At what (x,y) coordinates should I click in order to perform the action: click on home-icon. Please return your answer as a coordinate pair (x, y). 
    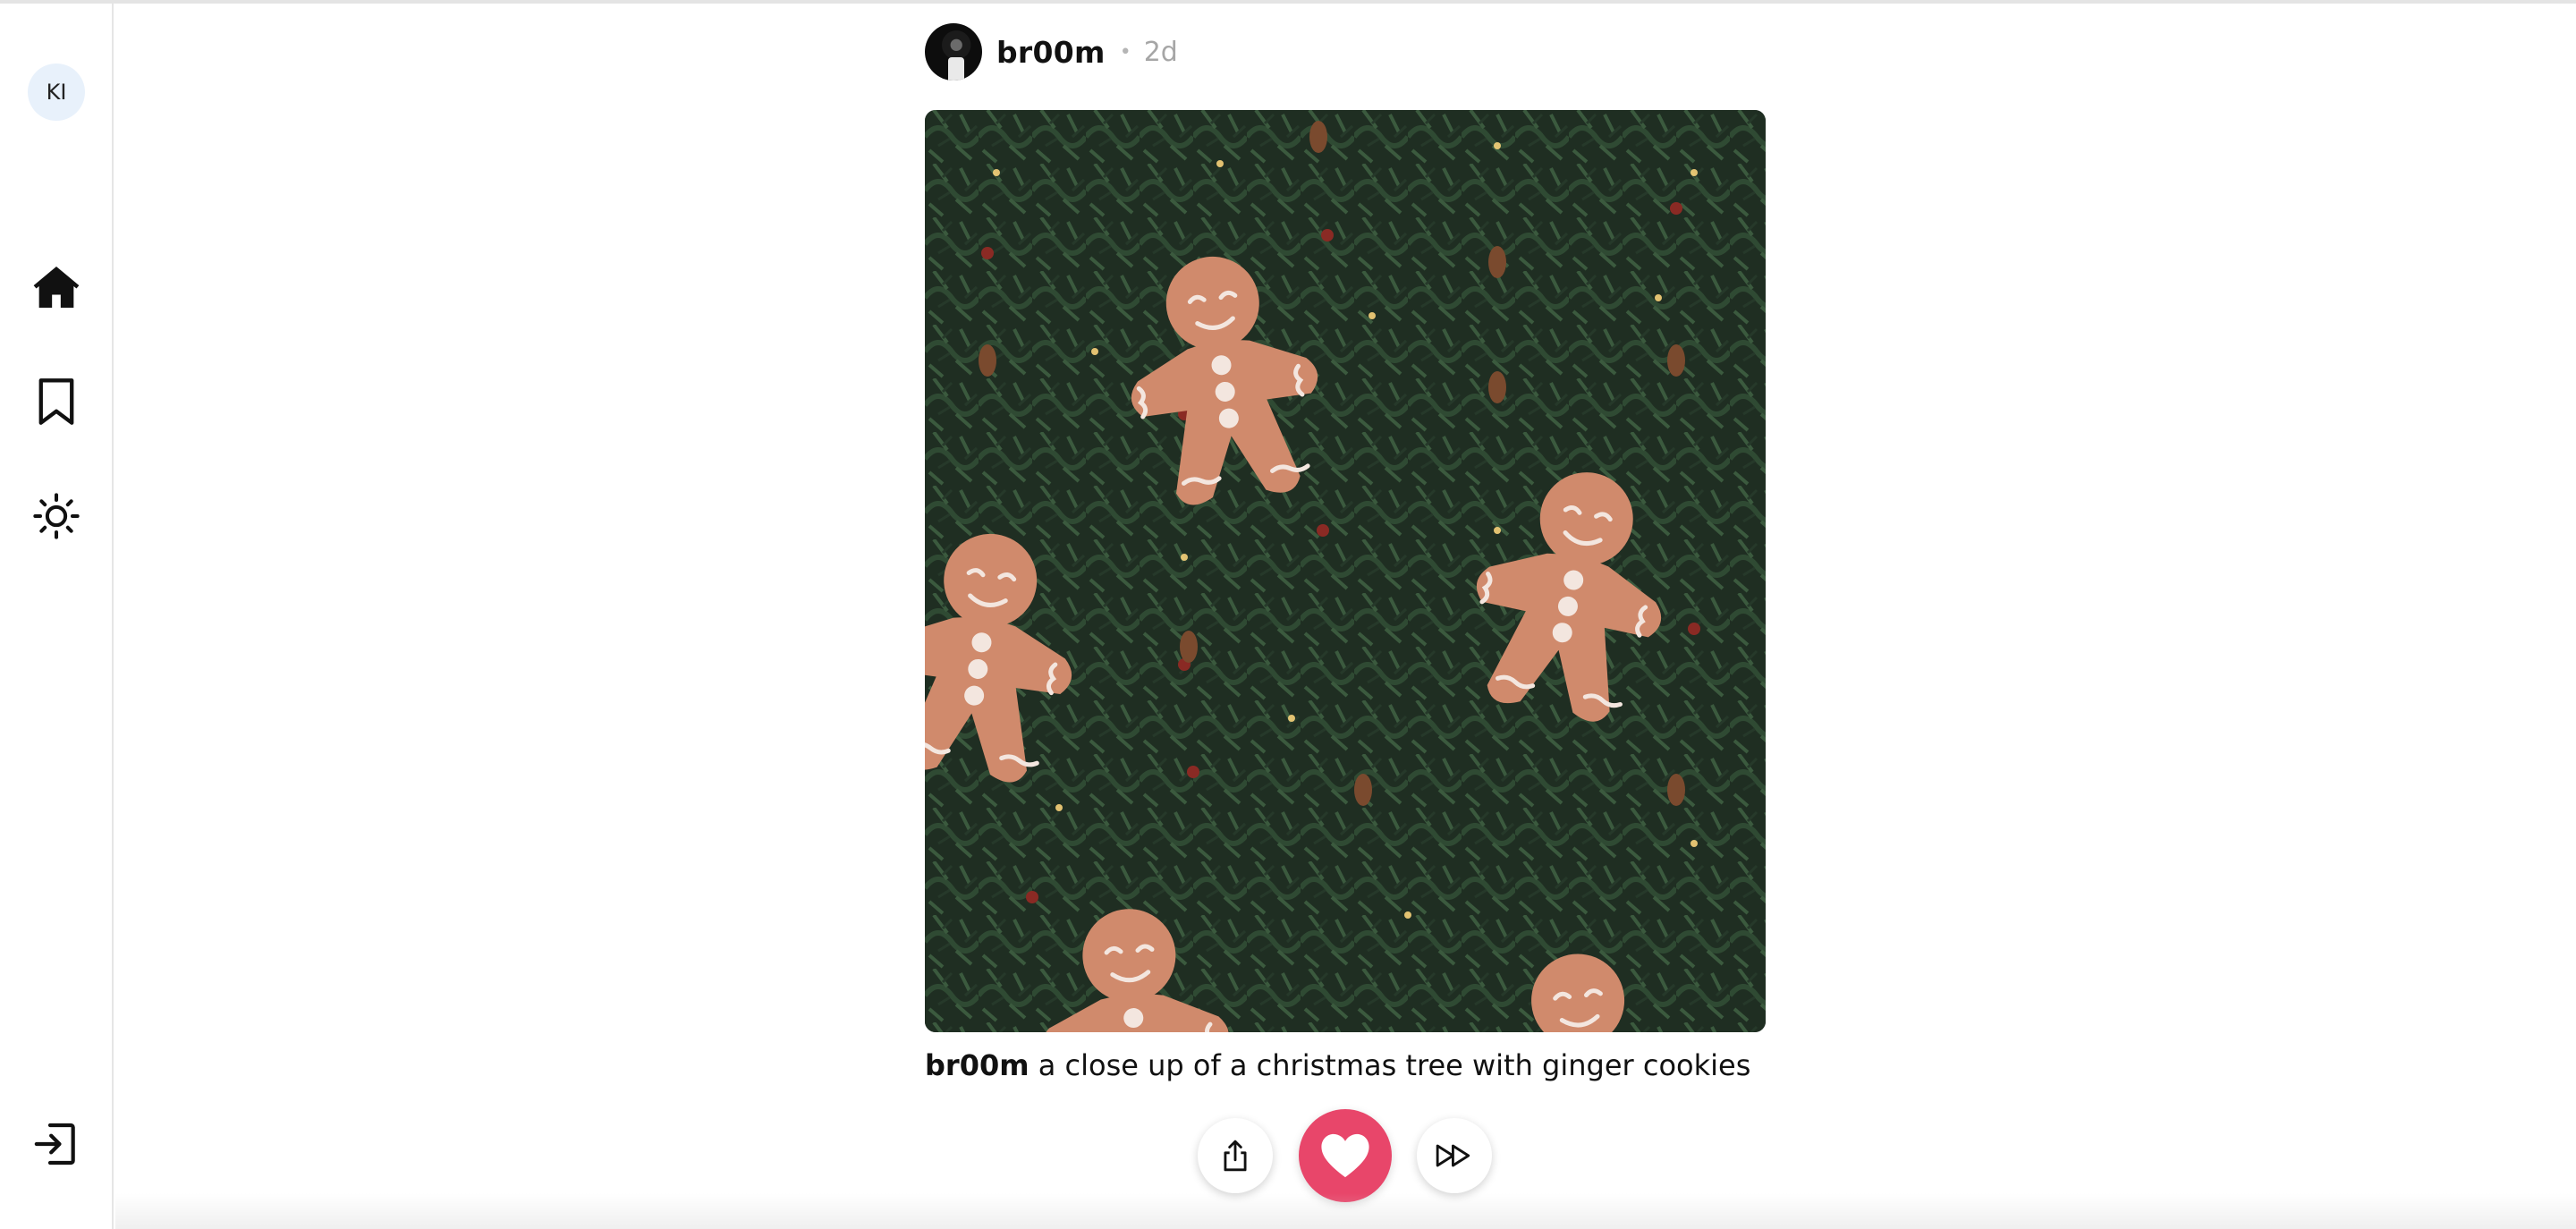
    Looking at the image, I should click on (56, 287).